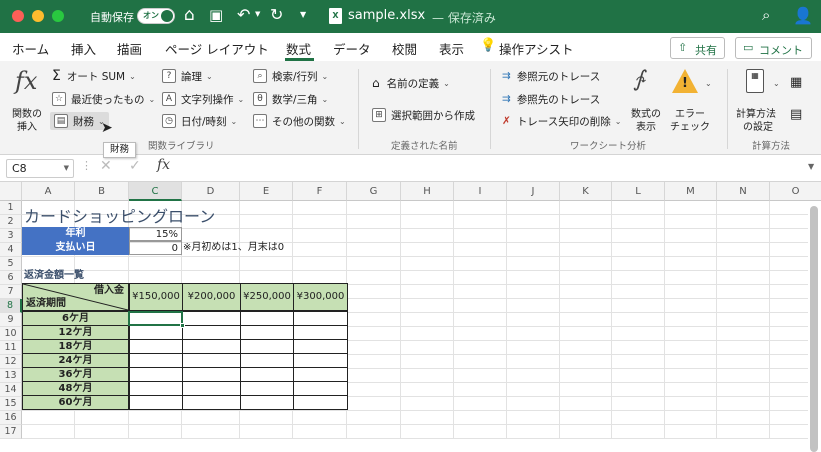  Describe the element at coordinates (102, 191) in the screenshot. I see `column-header-B: B` at that location.